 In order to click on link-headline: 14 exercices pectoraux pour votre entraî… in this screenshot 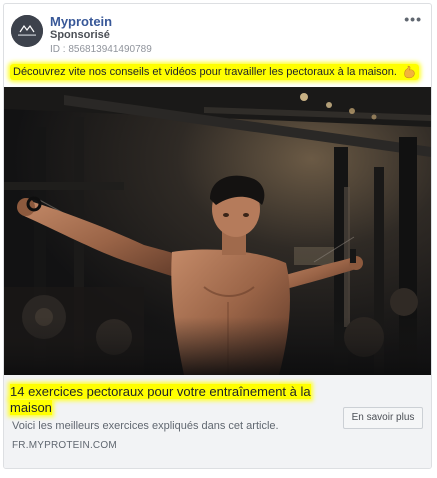, I will do `click(171, 400)`.